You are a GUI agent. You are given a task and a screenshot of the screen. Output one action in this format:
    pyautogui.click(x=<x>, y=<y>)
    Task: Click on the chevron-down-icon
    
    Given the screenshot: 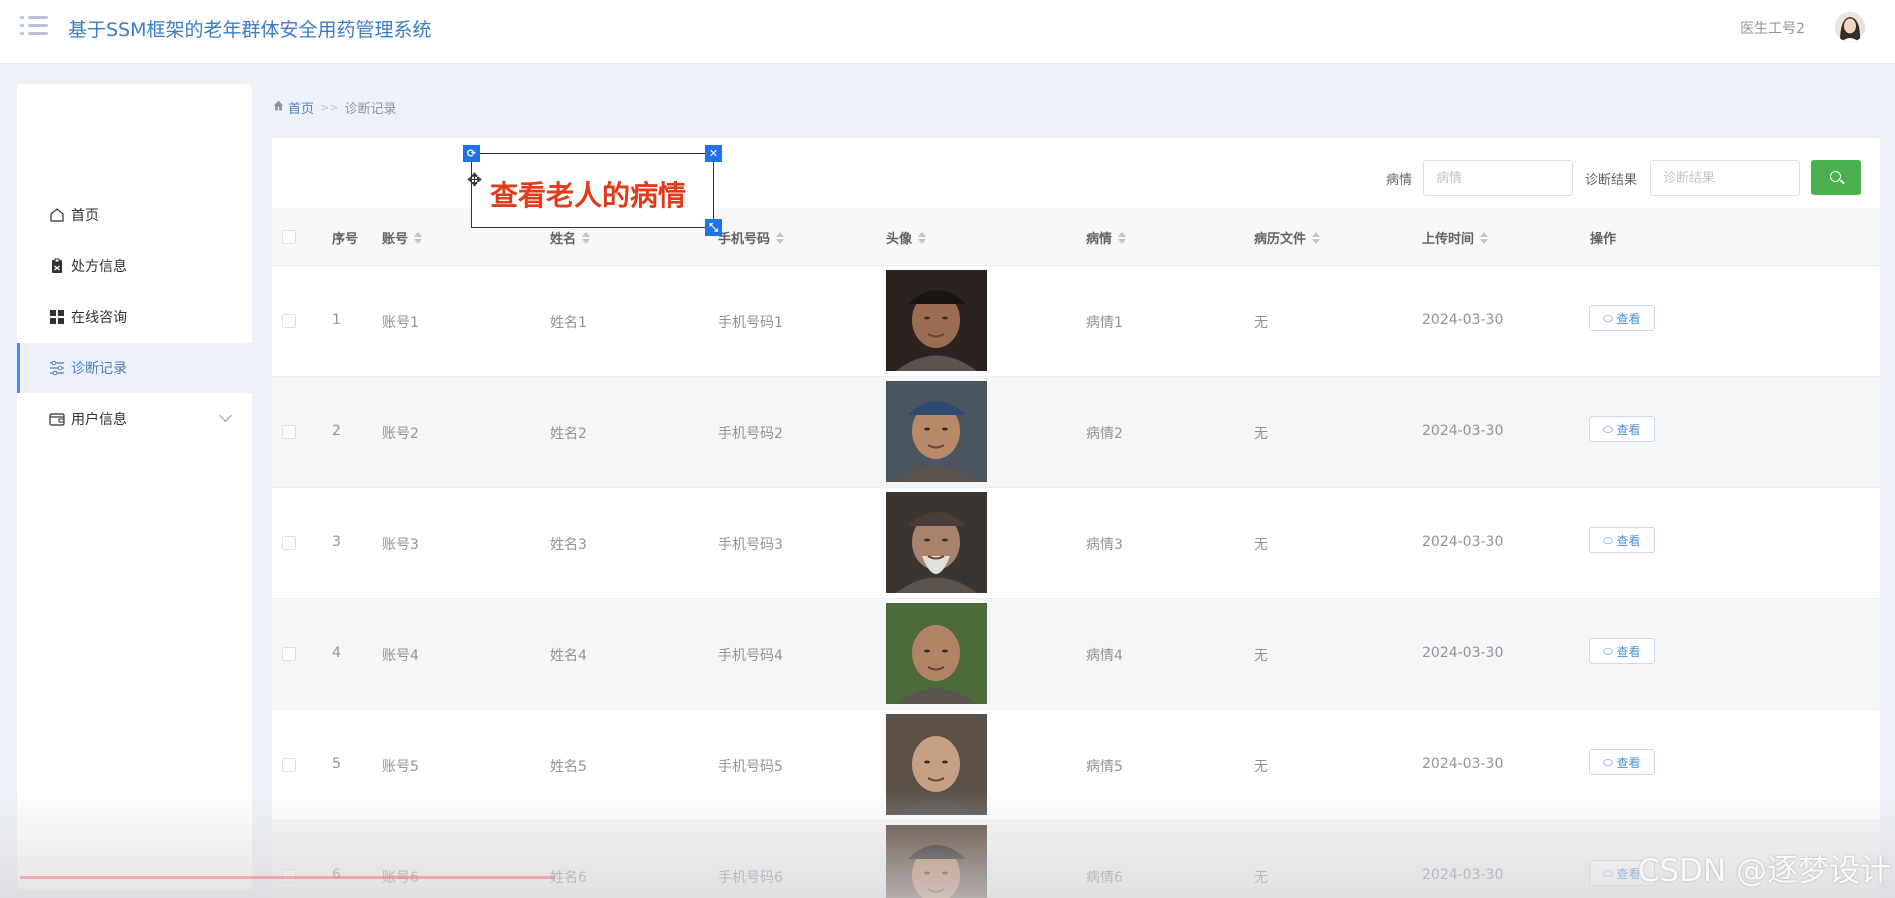 What is the action you would take?
    pyautogui.click(x=225, y=415)
    